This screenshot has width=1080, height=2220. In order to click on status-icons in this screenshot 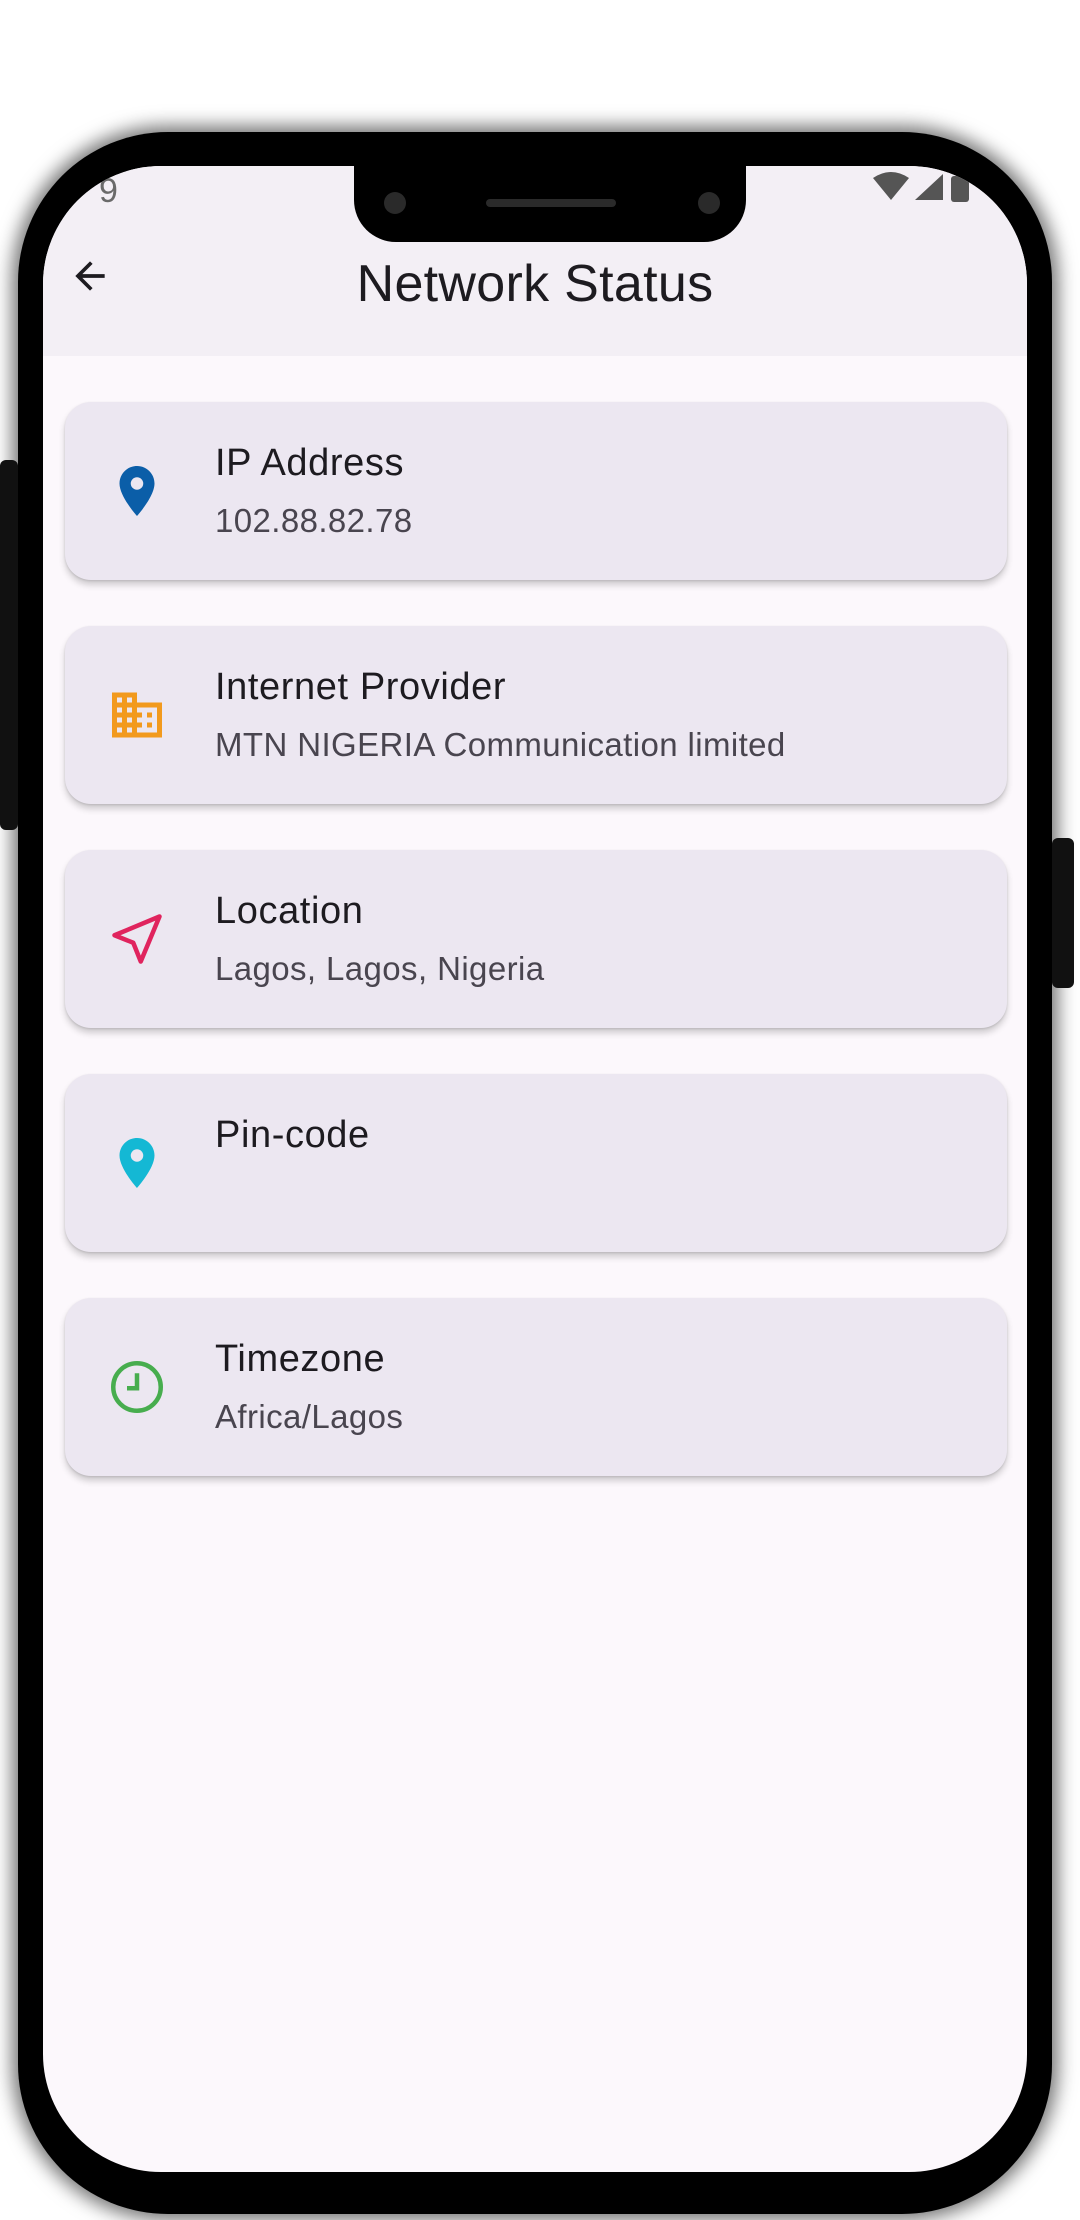, I will do `click(927, 192)`.